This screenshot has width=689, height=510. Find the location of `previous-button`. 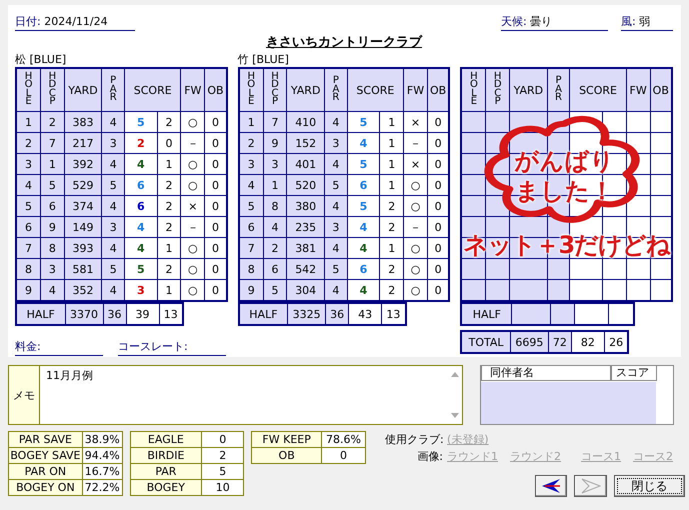

previous-button is located at coordinates (551, 486).